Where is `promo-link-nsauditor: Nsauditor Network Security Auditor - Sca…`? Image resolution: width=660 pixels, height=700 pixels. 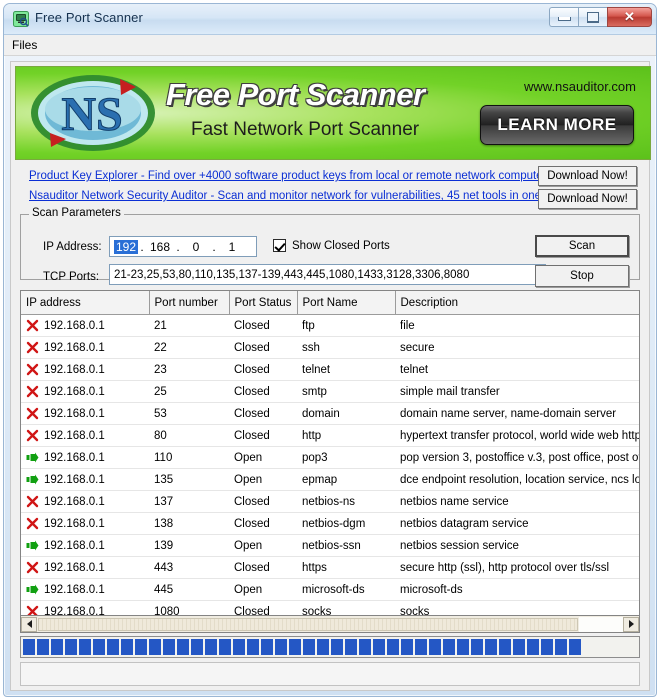 promo-link-nsauditor: Nsauditor Network Security Auditor - Sca… is located at coordinates (289, 196).